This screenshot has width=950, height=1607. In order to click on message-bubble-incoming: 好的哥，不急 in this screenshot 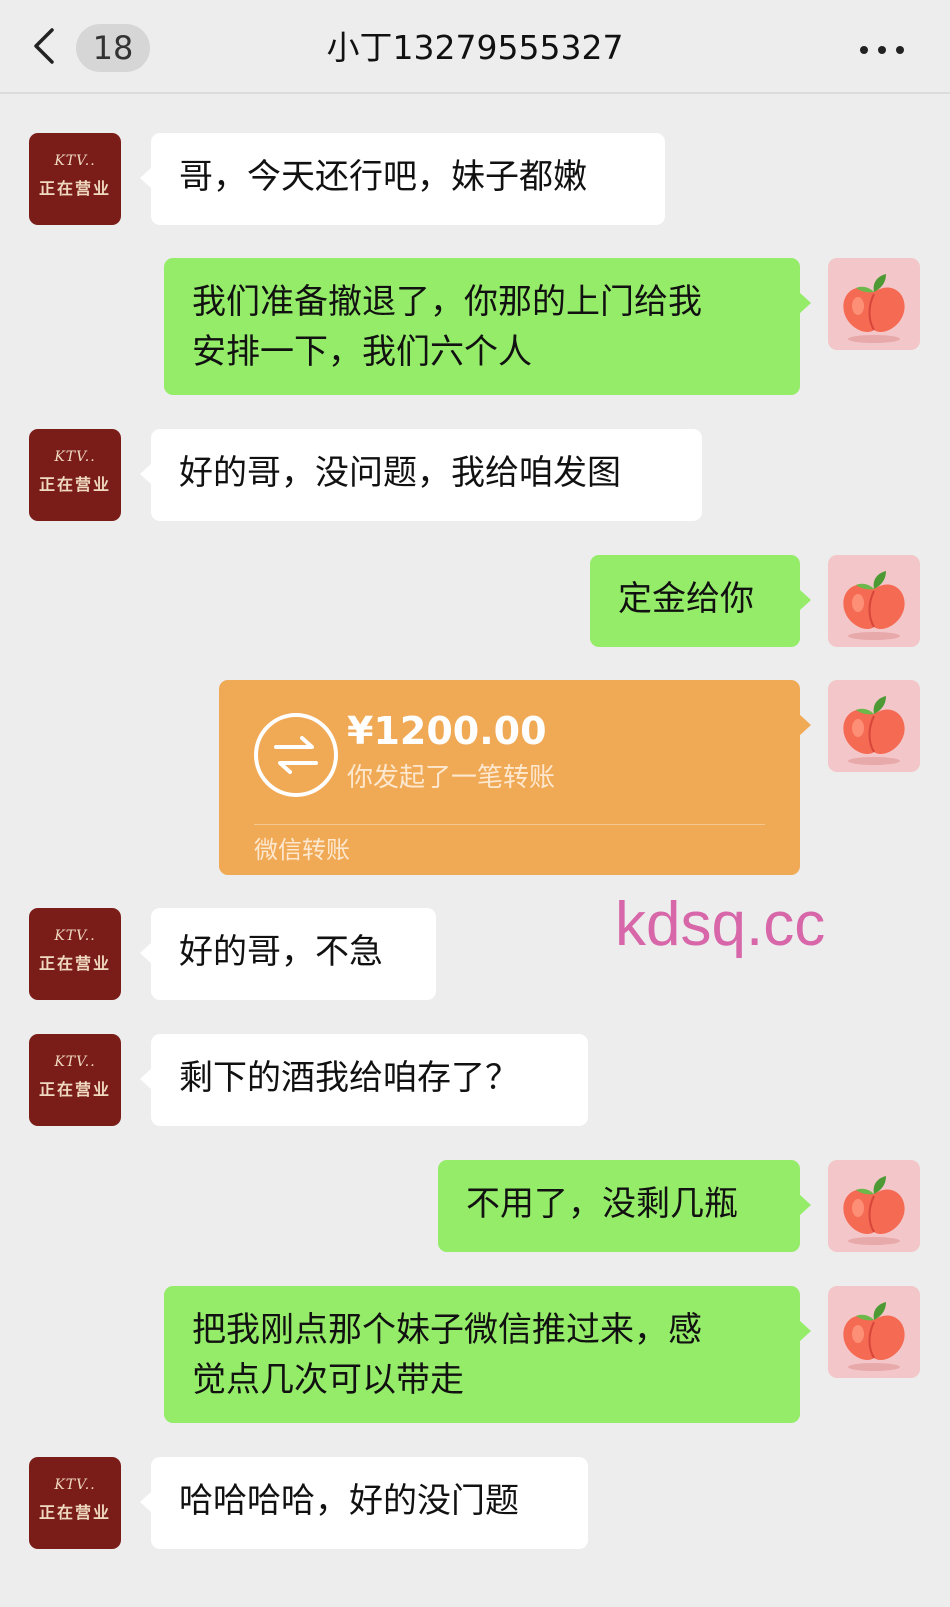, I will do `click(288, 954)`.